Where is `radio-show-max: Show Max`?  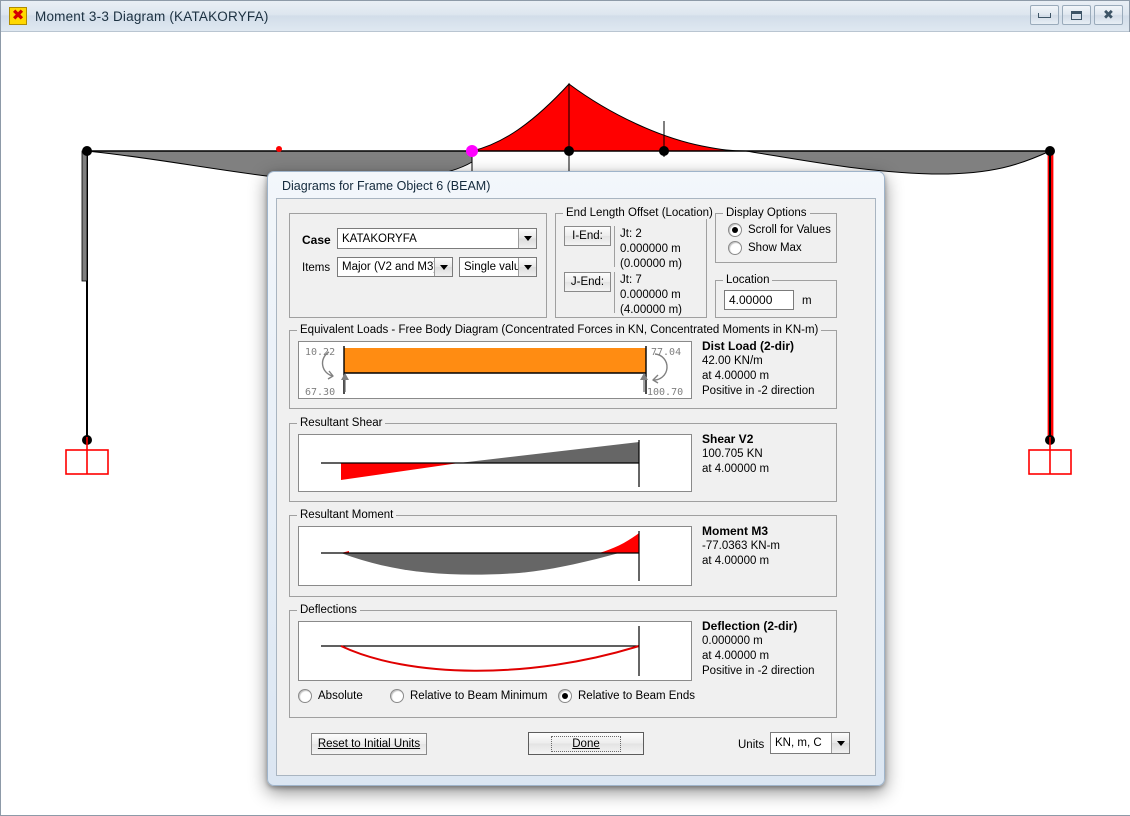 radio-show-max: Show Max is located at coordinates (765, 248).